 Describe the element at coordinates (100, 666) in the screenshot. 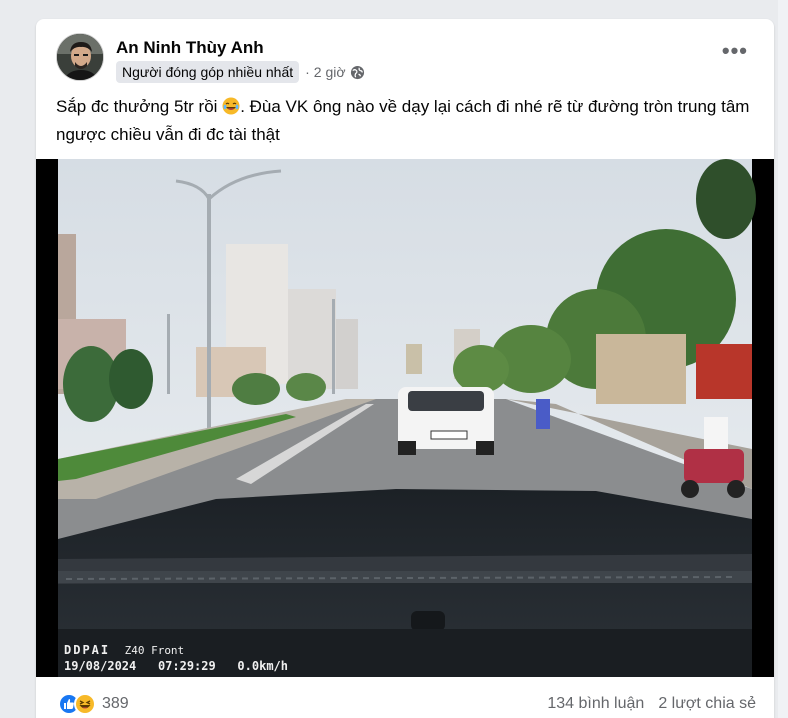

I see `dashcam-date: 19/08/2024` at that location.